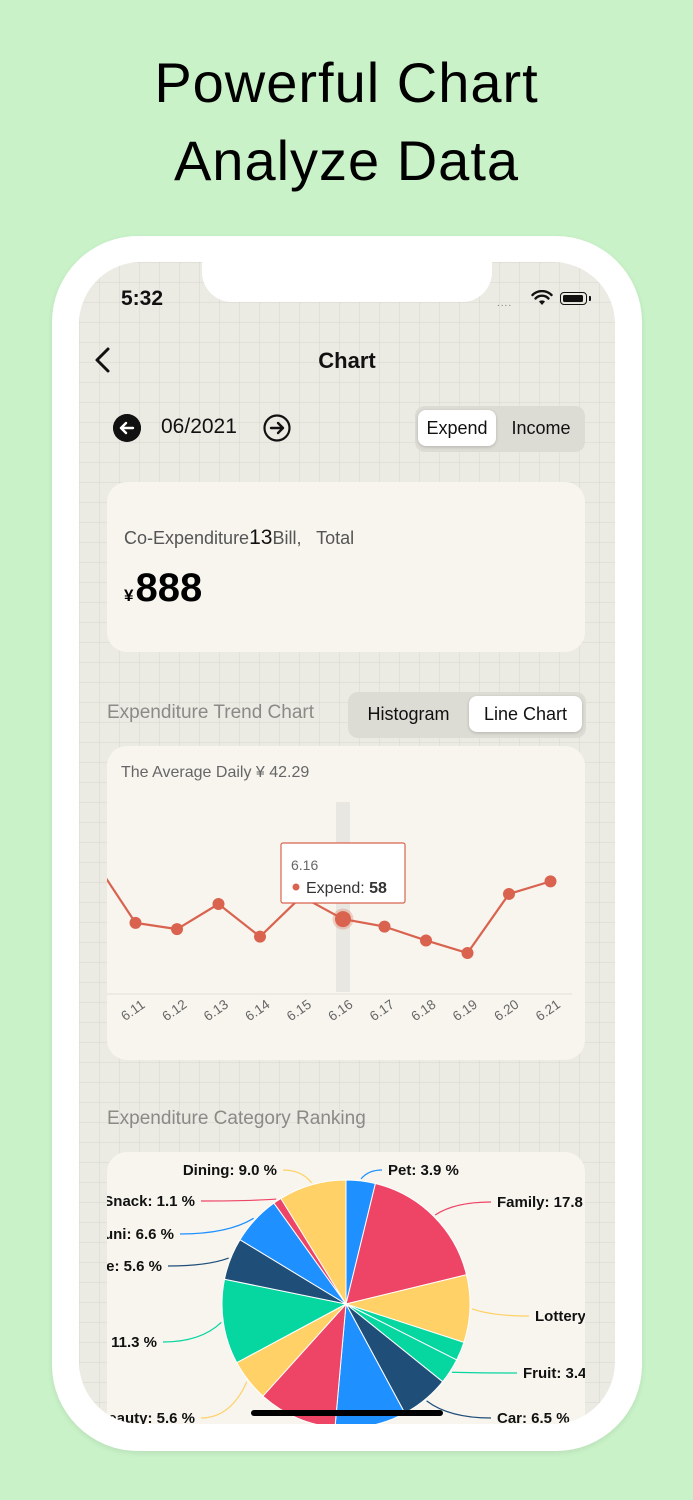 The width and height of the screenshot is (693, 1500). I want to click on currency-symbol: ¥, so click(129, 595).